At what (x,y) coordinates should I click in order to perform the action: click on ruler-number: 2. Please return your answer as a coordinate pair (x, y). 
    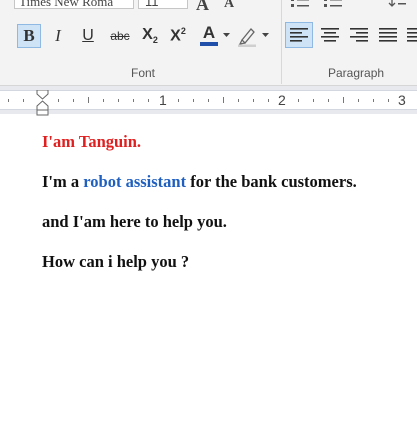
    Looking at the image, I should click on (282, 100).